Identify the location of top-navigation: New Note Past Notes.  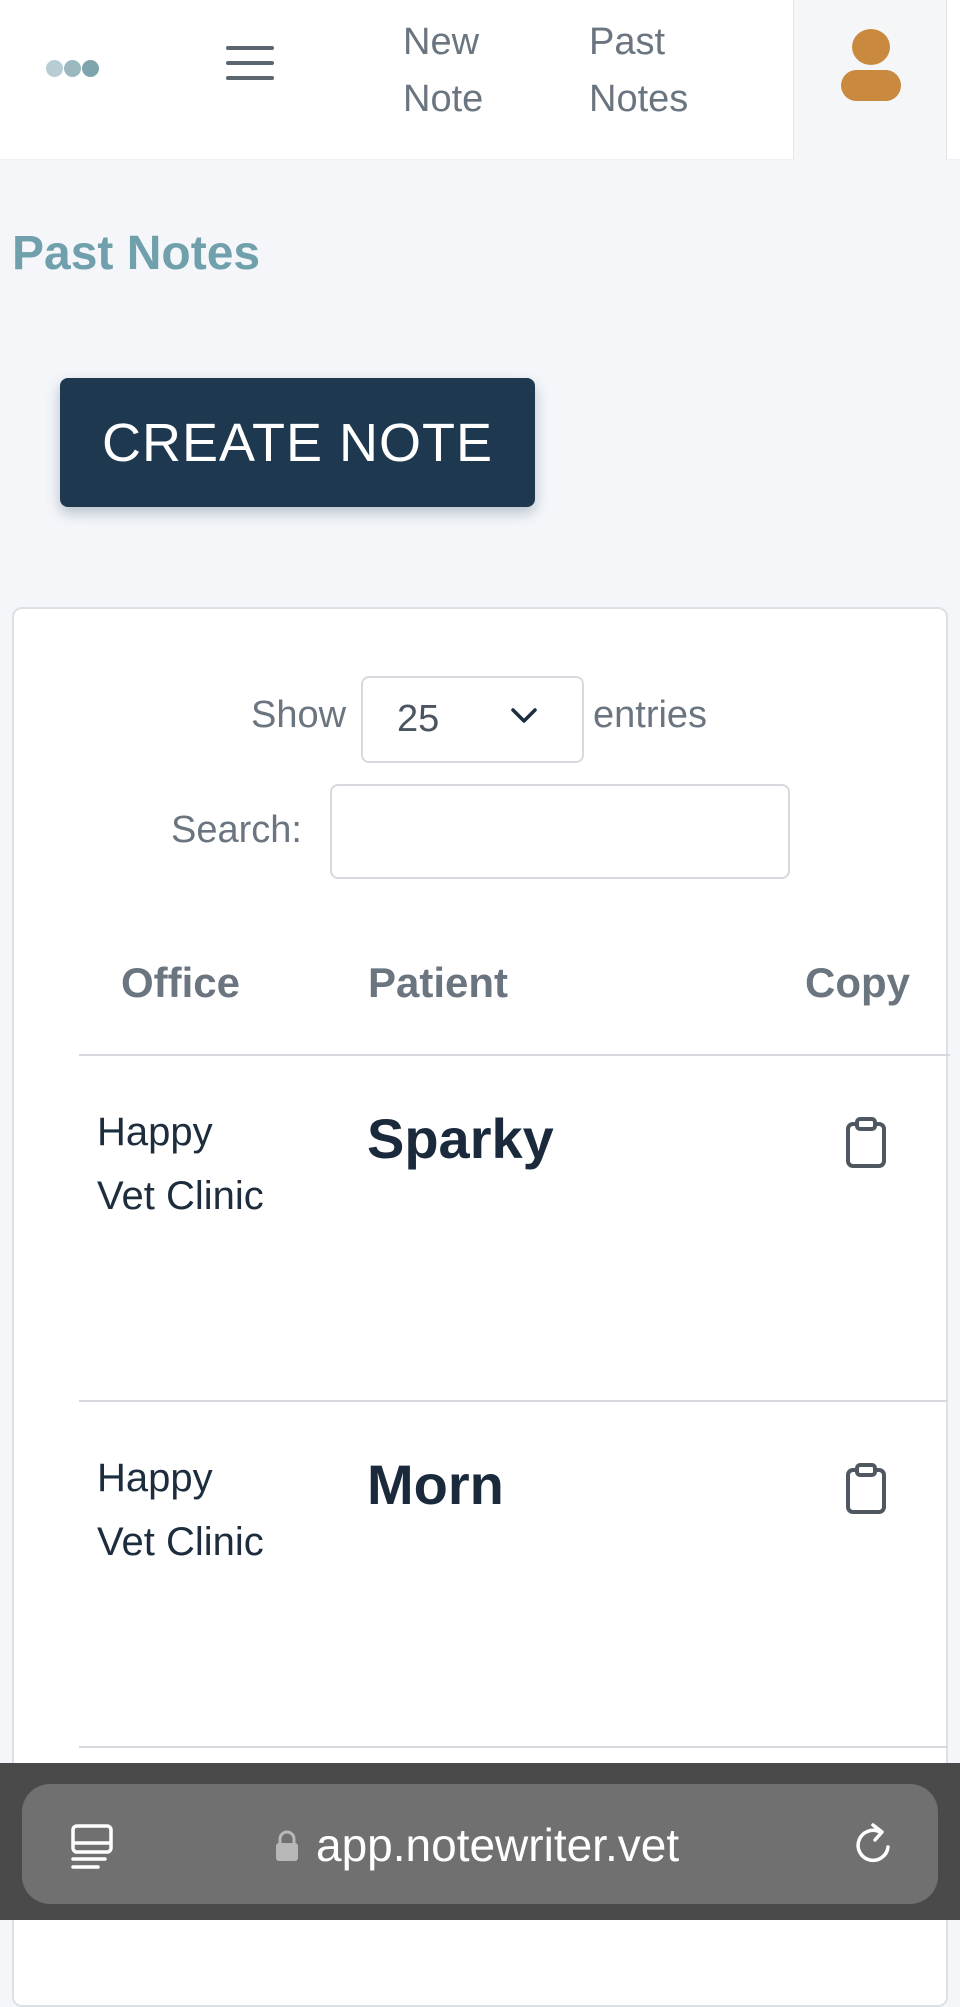
(480, 80).